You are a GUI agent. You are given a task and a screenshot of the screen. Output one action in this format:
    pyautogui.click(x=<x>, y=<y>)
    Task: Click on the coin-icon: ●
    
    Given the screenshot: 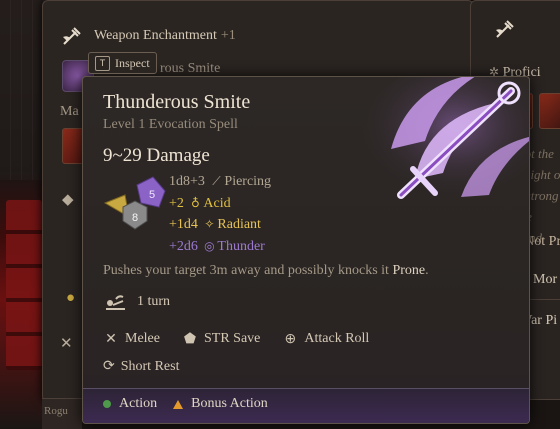 What is the action you would take?
    pyautogui.click(x=71, y=298)
    